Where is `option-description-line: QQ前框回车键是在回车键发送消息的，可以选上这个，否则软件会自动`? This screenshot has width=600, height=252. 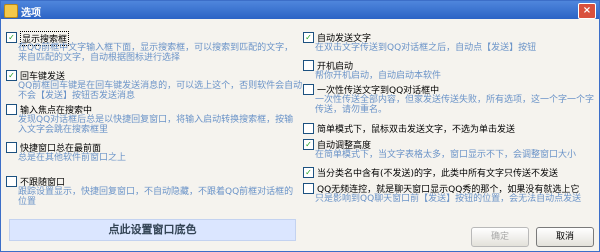
option-description-line: QQ前框回车键是在回车键发送消息的，可以选上这个，否则软件会自动 is located at coordinates (160, 86).